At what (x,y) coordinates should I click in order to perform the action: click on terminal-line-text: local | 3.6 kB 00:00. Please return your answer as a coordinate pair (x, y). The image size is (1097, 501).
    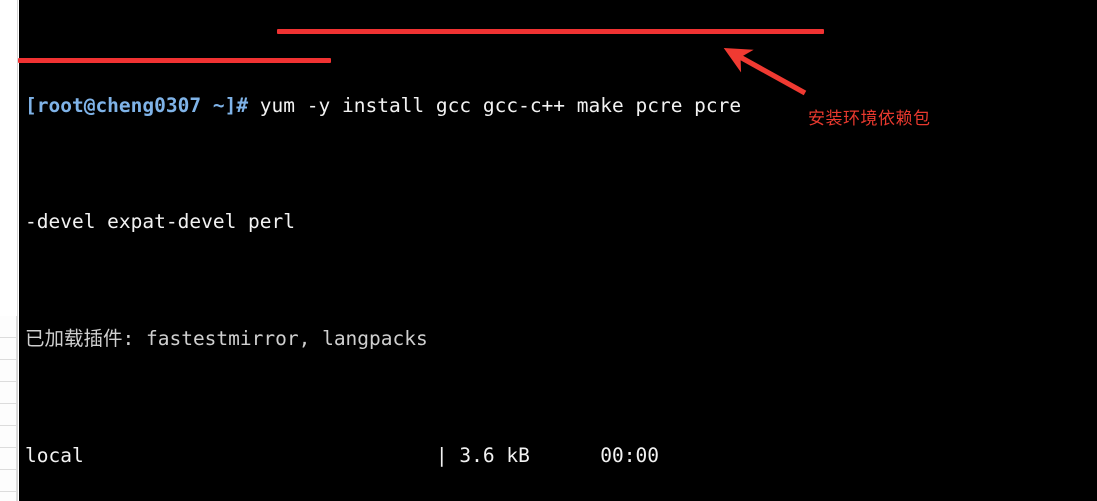
    Looking at the image, I should click on (342, 455).